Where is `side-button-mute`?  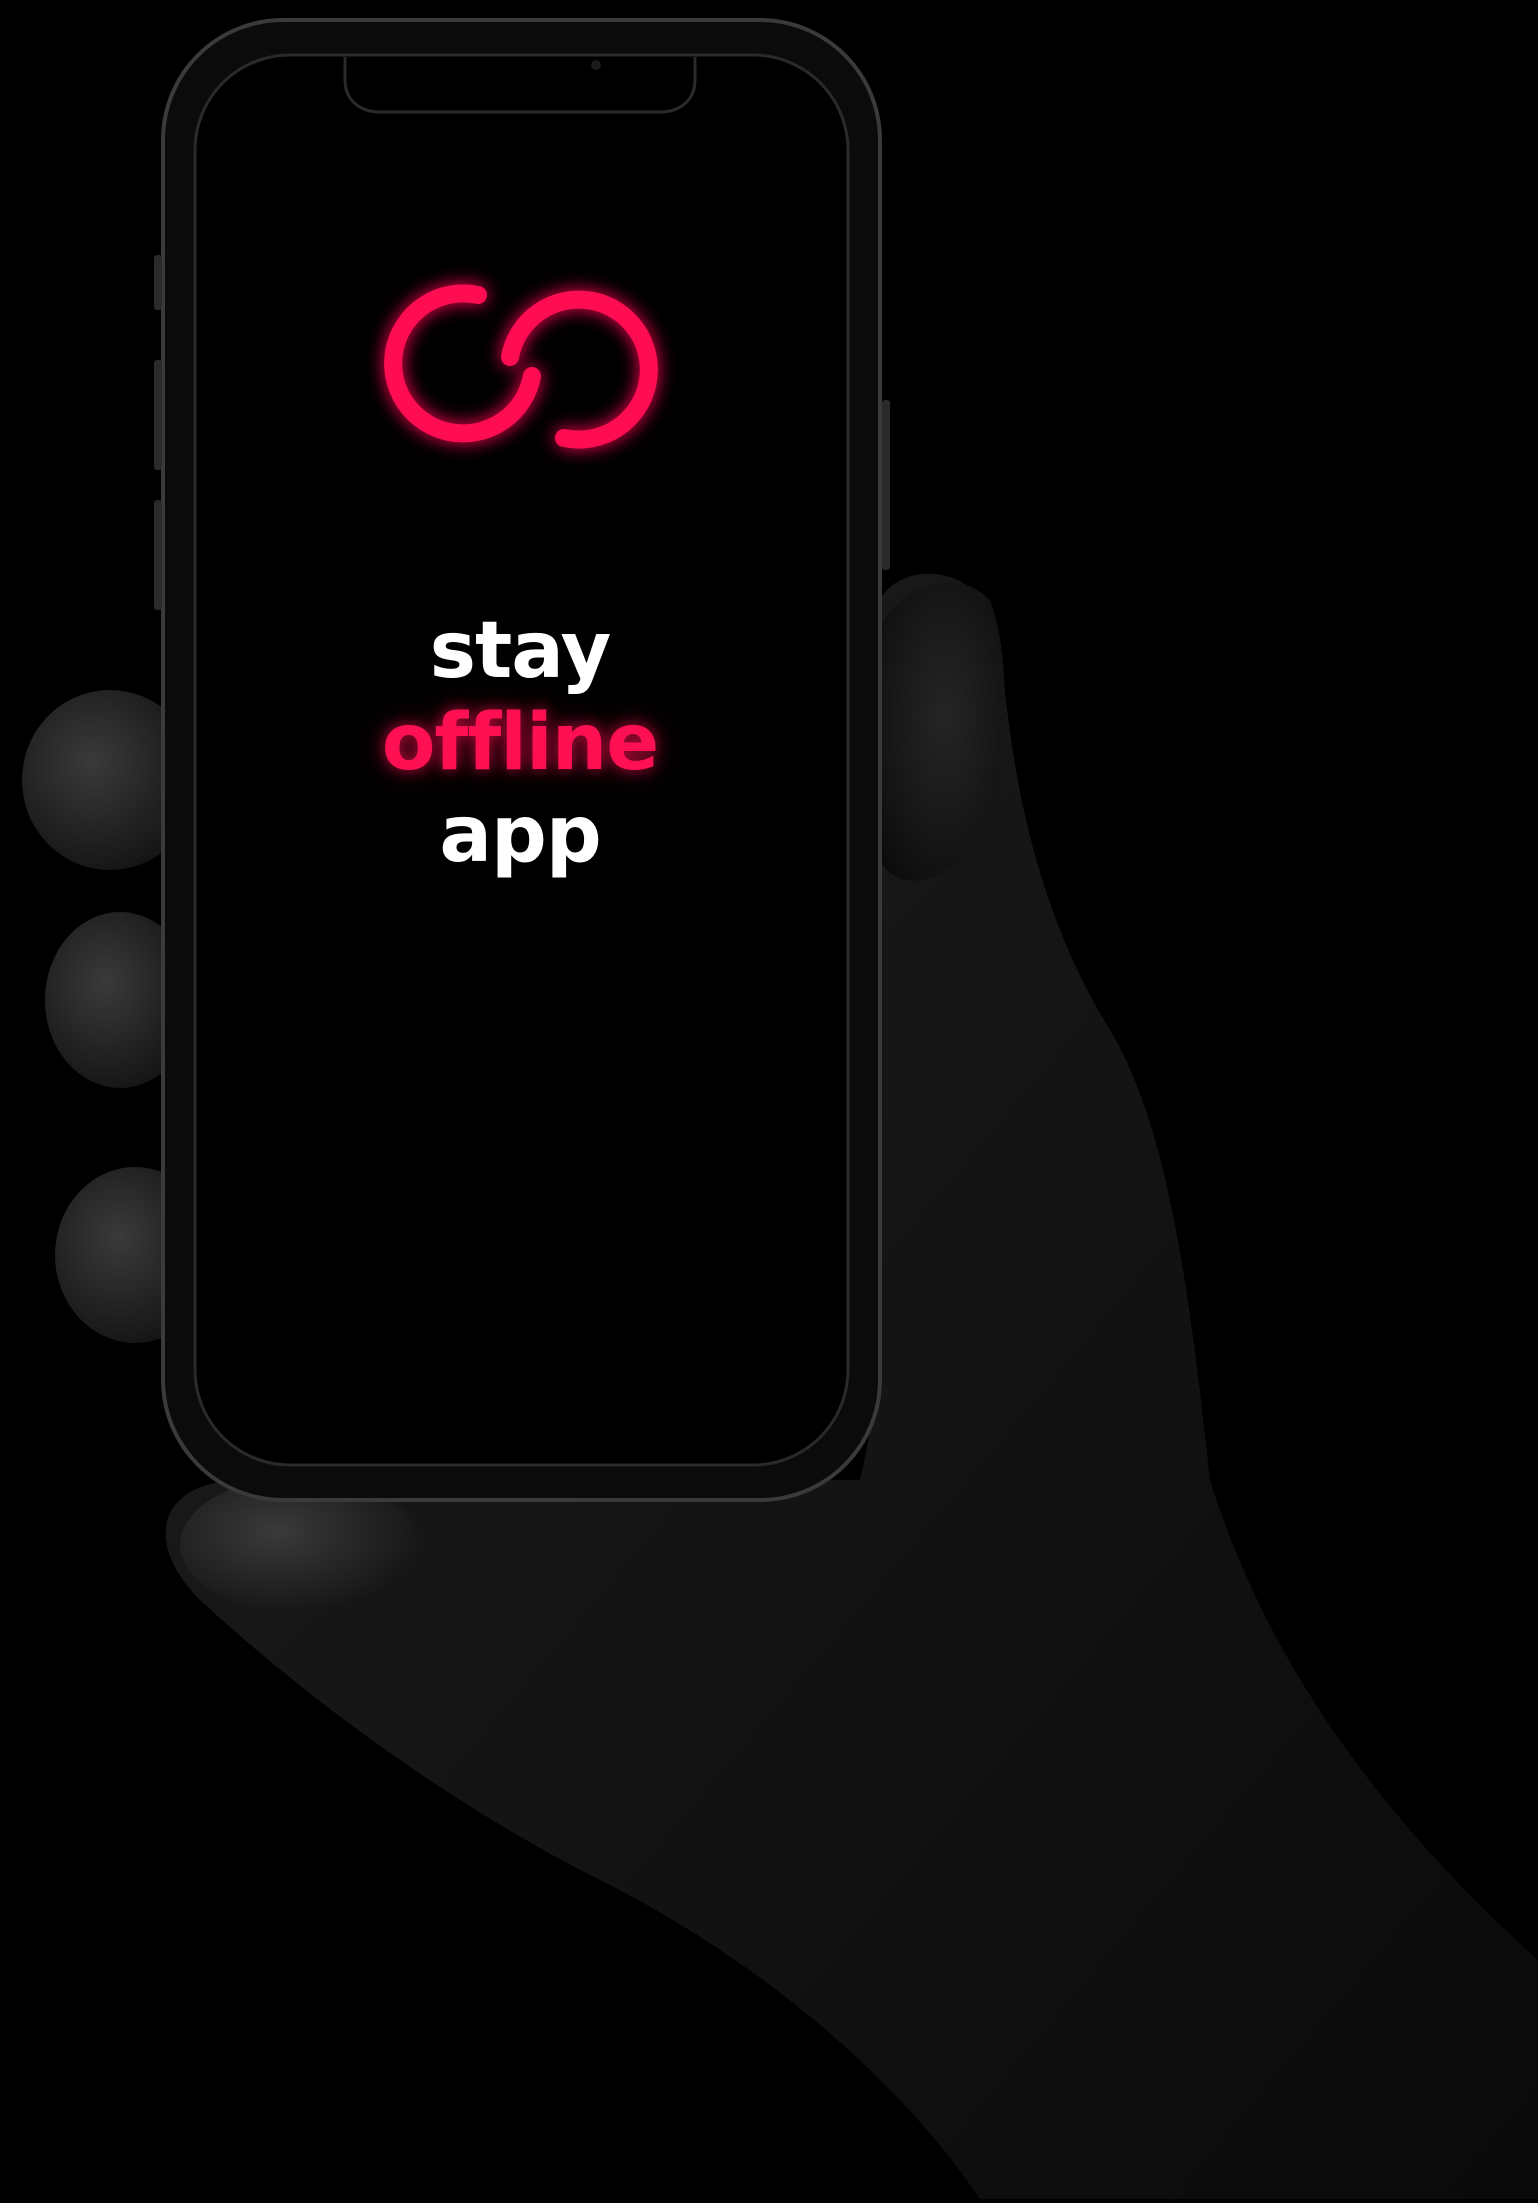 side-button-mute is located at coordinates (158, 282).